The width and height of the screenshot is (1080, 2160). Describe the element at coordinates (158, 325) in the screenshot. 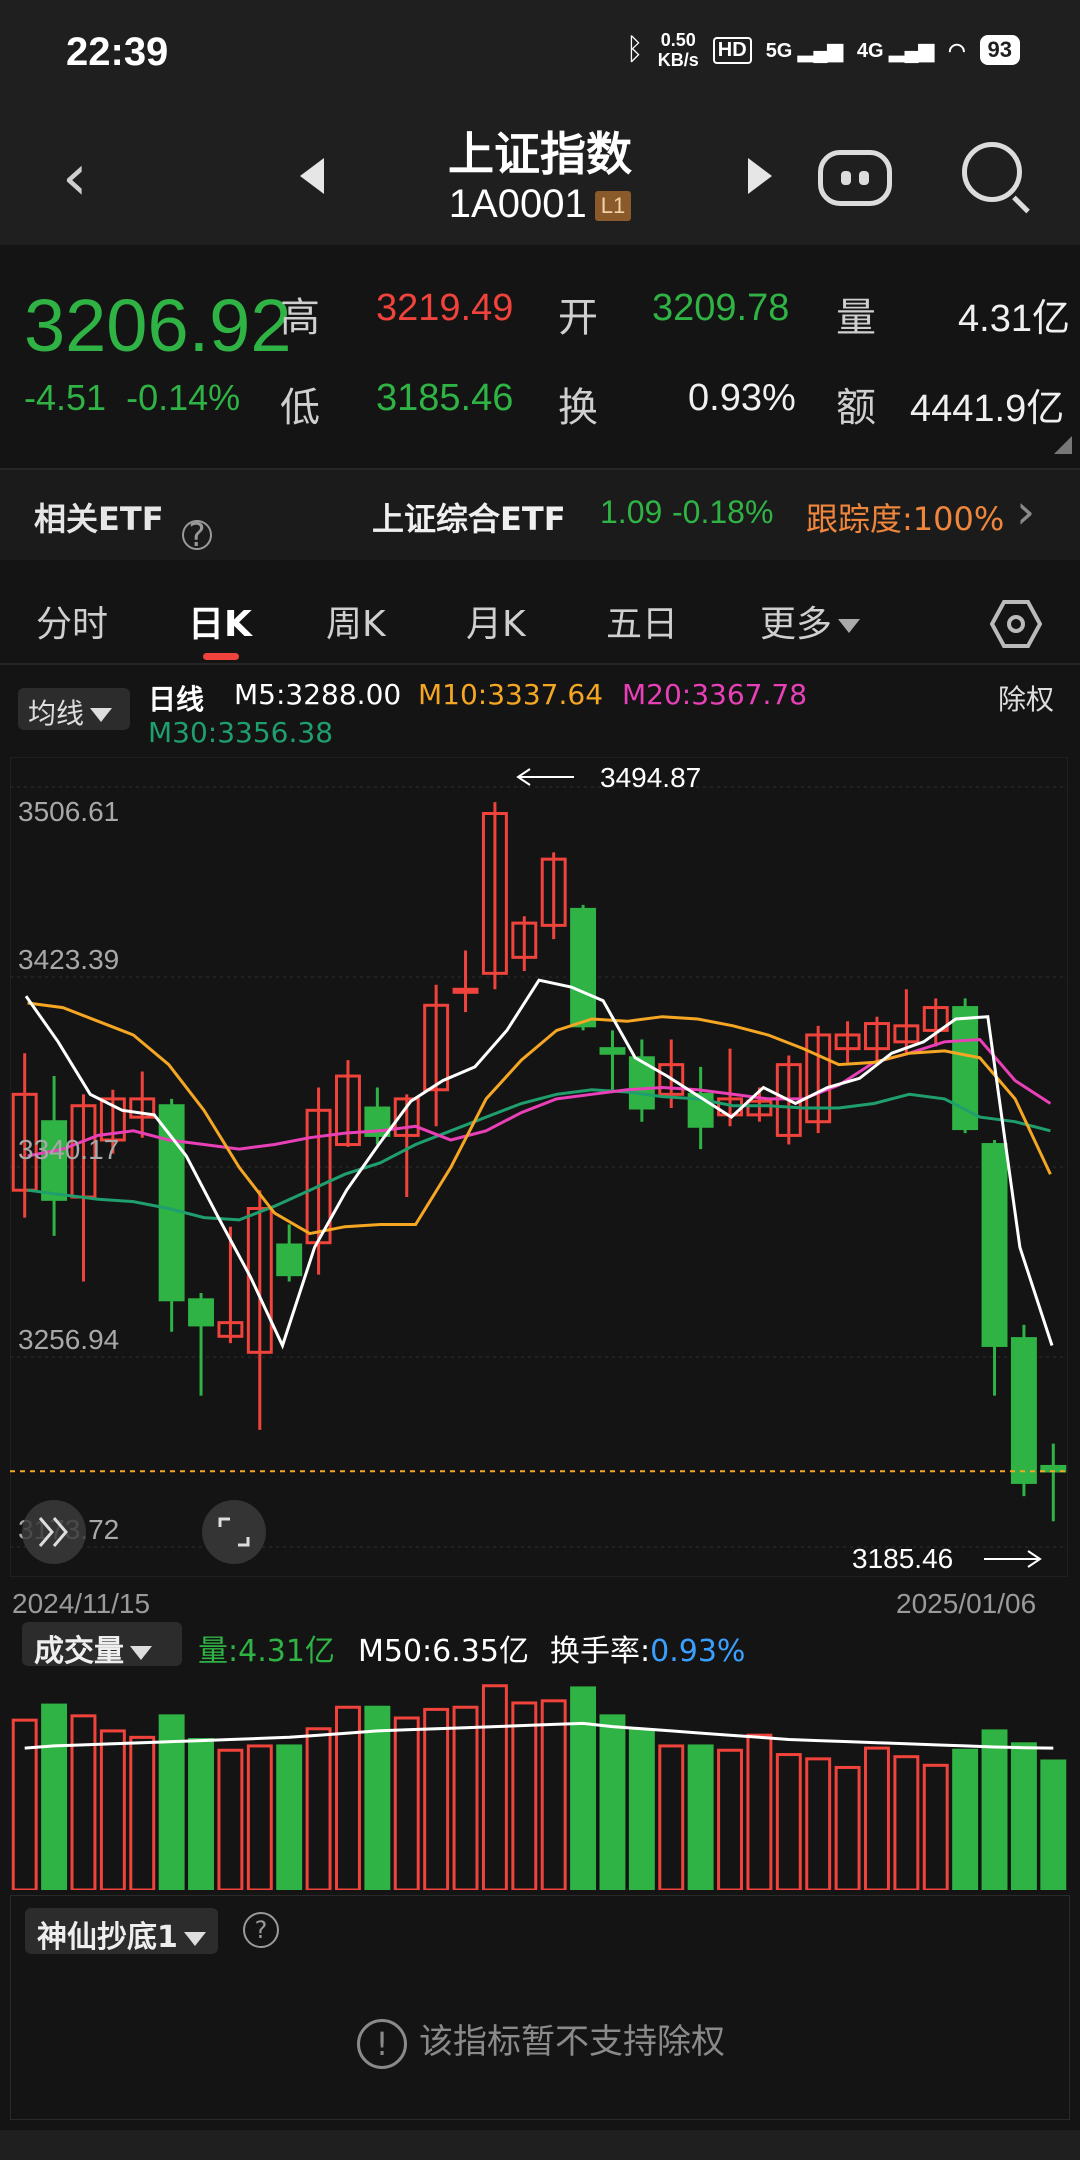

I see `last-price: 3206.92` at that location.